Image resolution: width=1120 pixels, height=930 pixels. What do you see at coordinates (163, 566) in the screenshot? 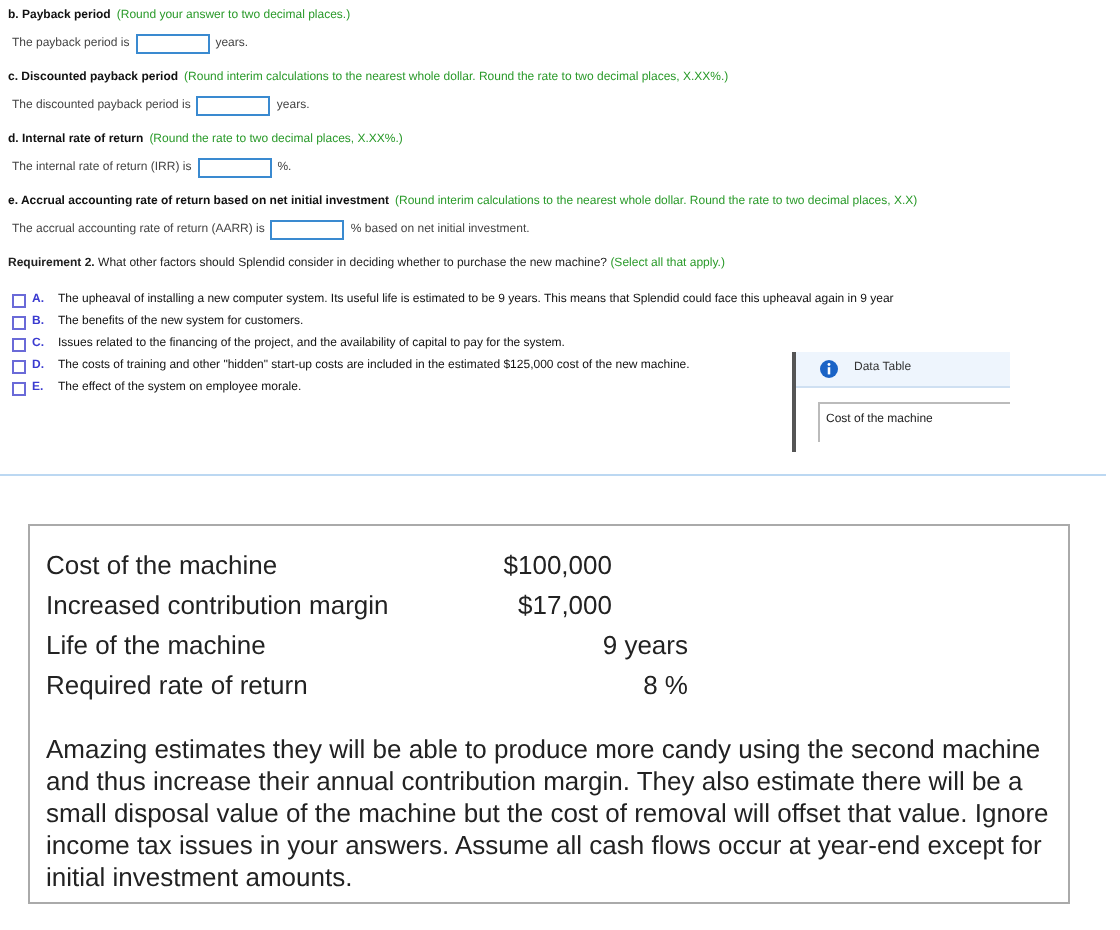
I see `table-cell-text: Cost of the machine` at bounding box center [163, 566].